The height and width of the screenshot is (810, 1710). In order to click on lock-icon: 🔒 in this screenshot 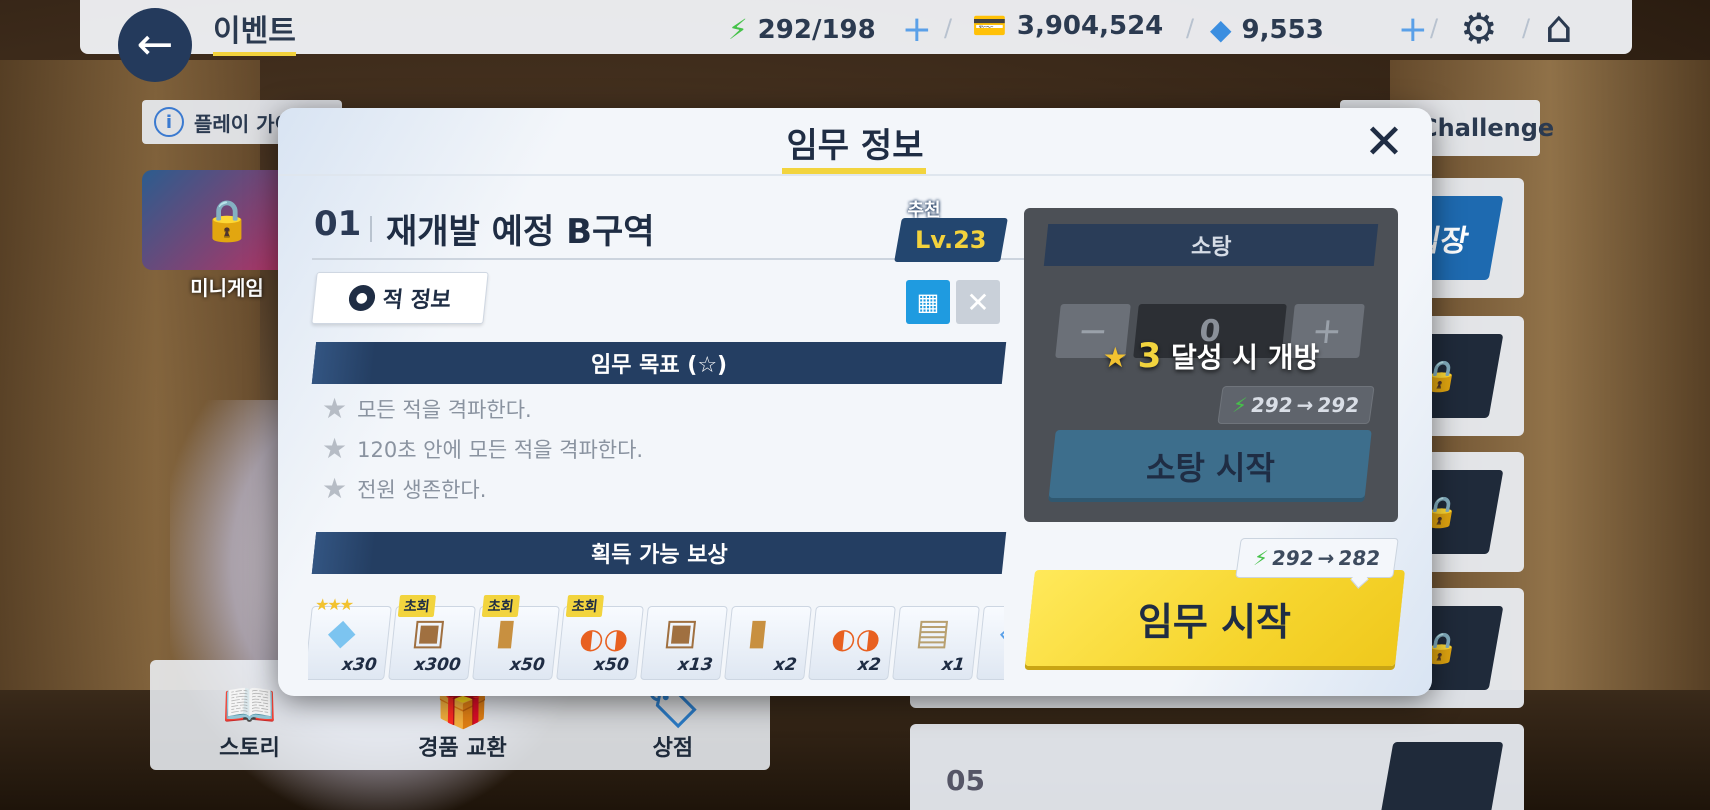, I will do `click(227, 220)`.